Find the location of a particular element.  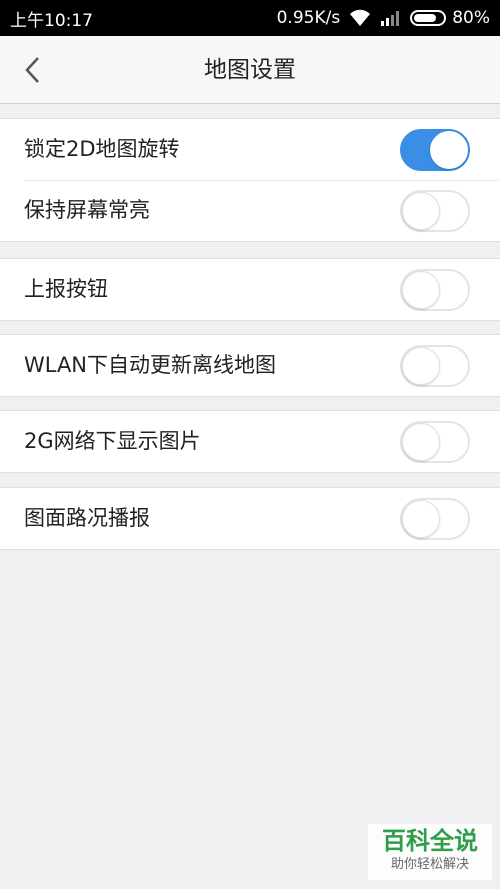

setting-row-traffic-broadcast: 图面路况播报 is located at coordinates (250, 518).